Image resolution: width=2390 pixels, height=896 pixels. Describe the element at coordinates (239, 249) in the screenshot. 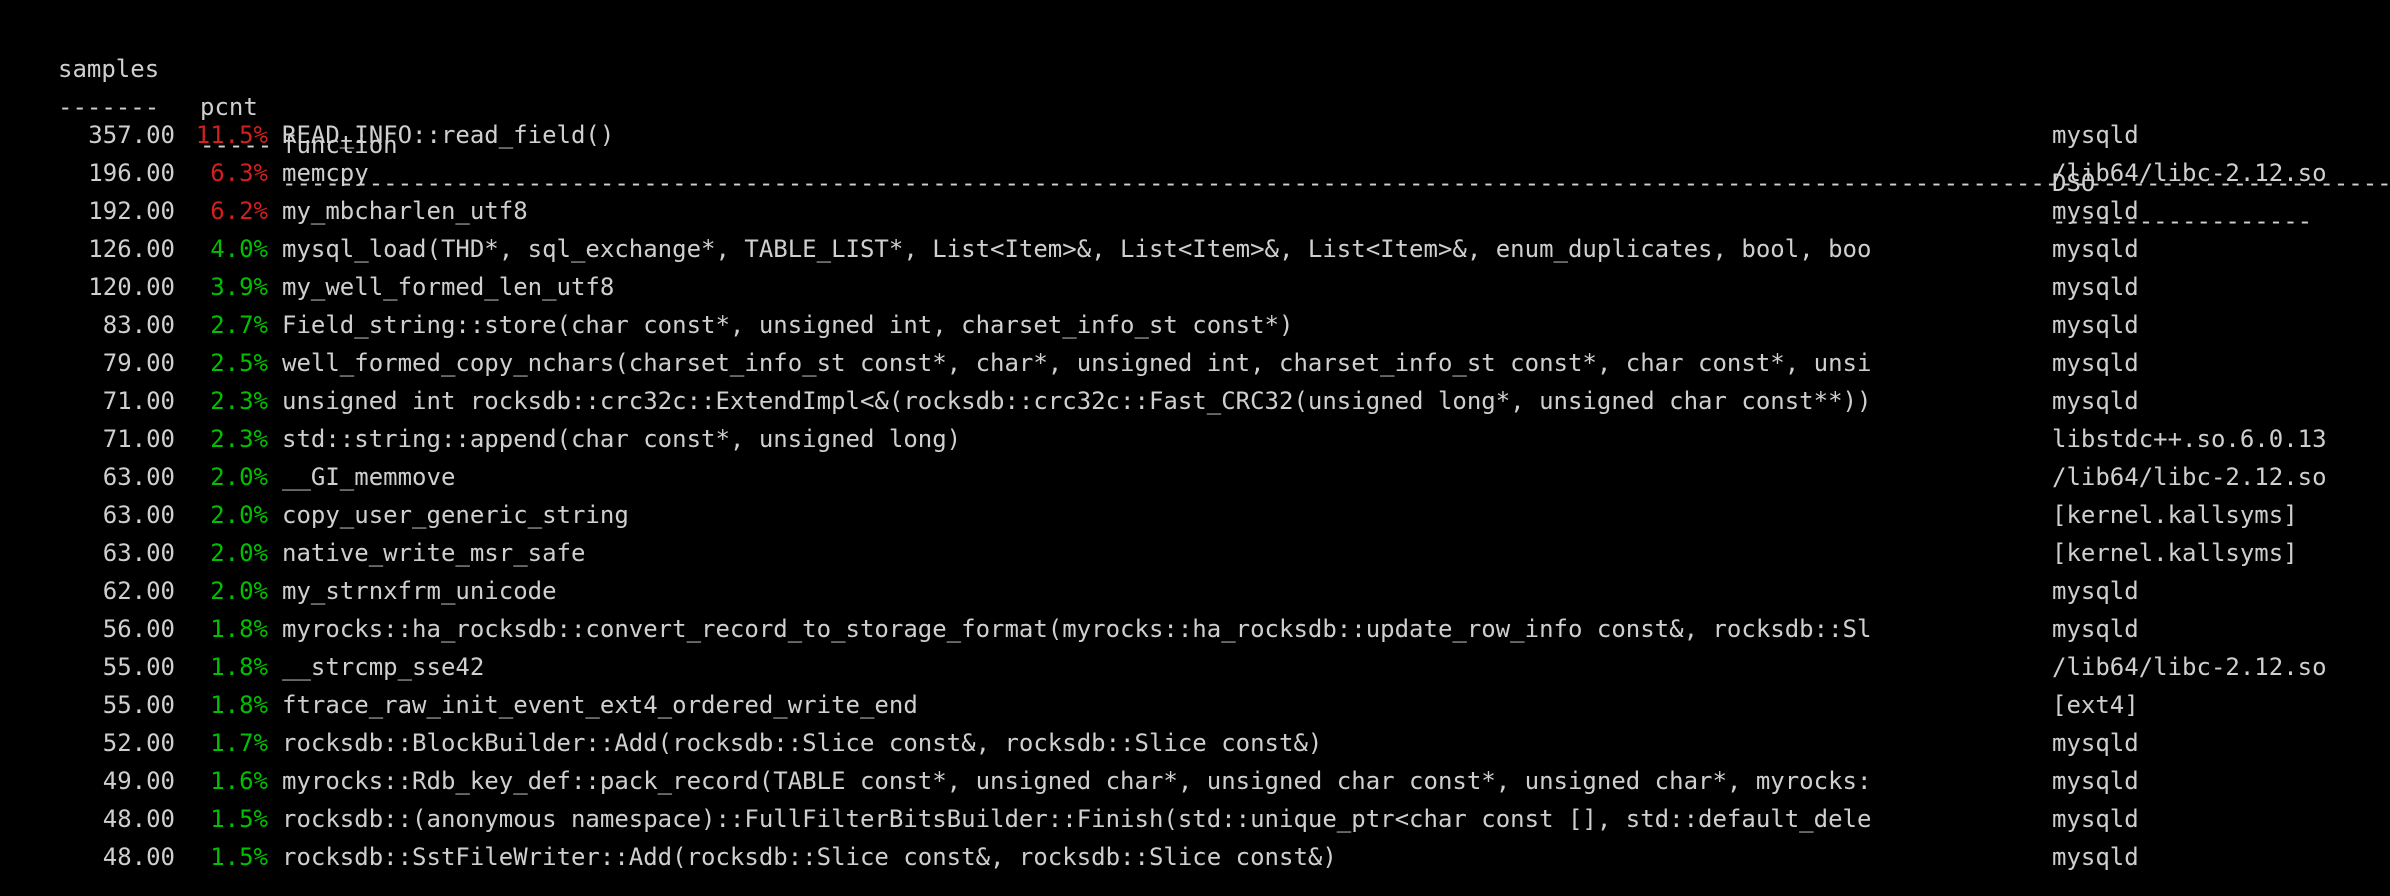

I see `cell-pcnt: 4.0%` at that location.